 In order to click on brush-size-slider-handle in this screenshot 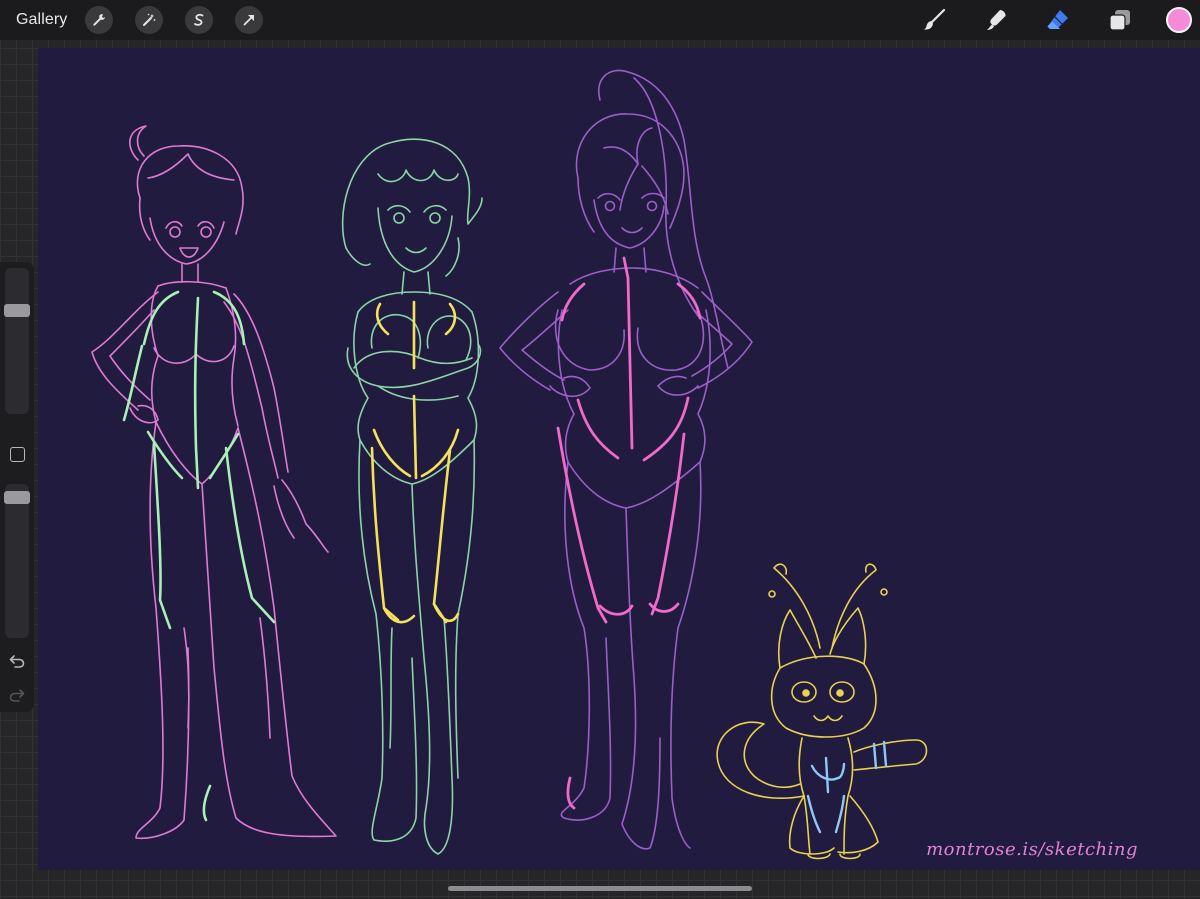, I will do `click(17, 310)`.